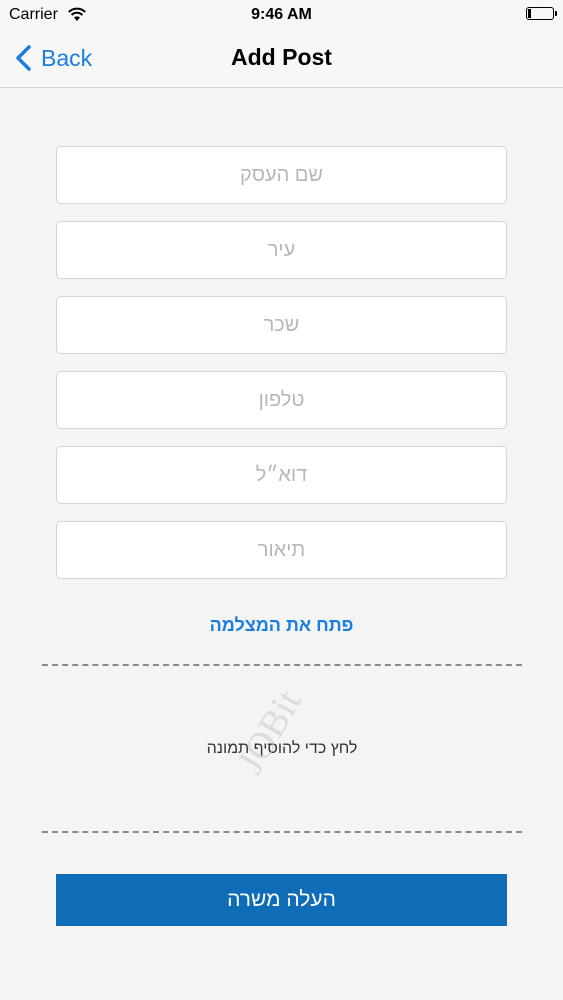 Image resolution: width=563 pixels, height=1000 pixels. I want to click on add-photo-area: לחץ כדי להוסיף תמונה, so click(282, 749).